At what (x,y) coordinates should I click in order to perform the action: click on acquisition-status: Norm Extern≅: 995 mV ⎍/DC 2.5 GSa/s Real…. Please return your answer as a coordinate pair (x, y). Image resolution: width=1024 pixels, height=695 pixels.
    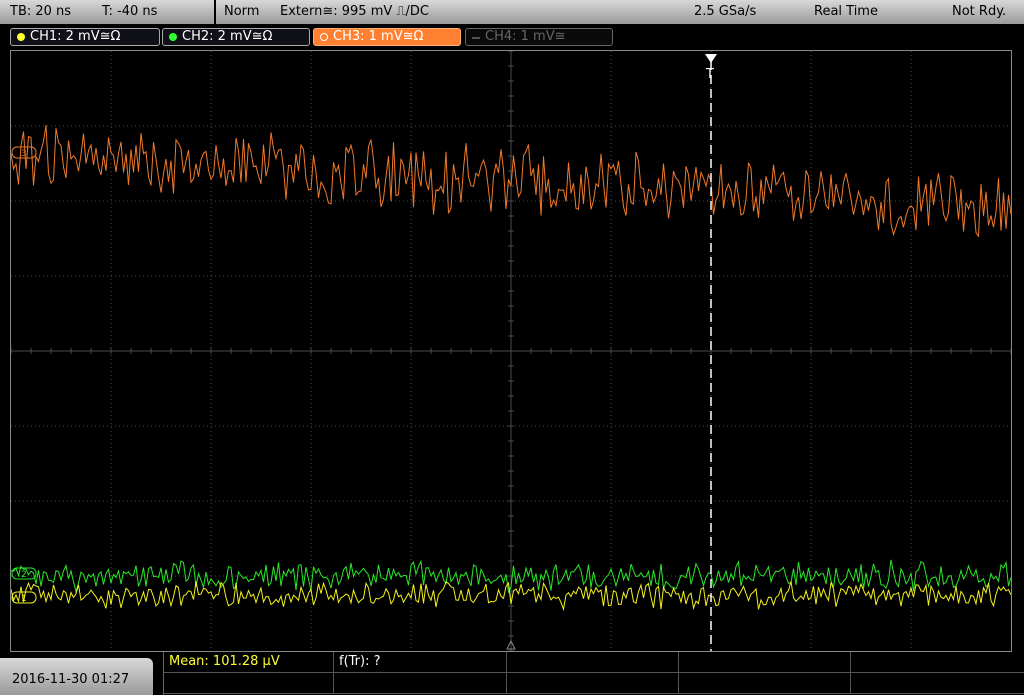
    Looking at the image, I should click on (620, 12).